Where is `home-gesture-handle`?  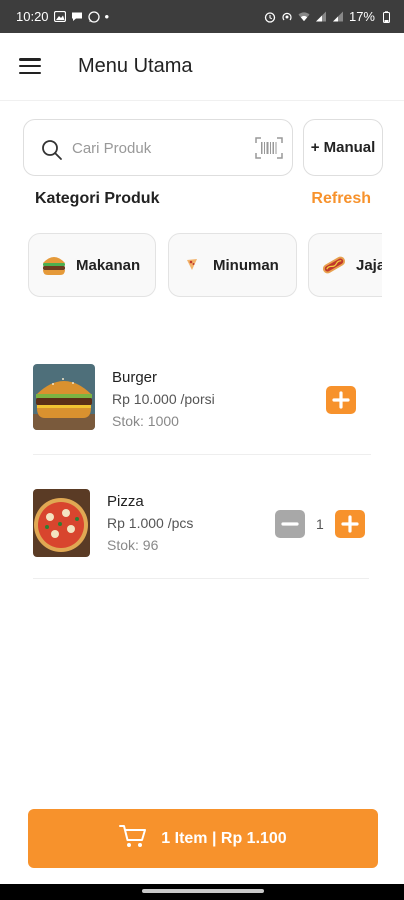 home-gesture-handle is located at coordinates (203, 891).